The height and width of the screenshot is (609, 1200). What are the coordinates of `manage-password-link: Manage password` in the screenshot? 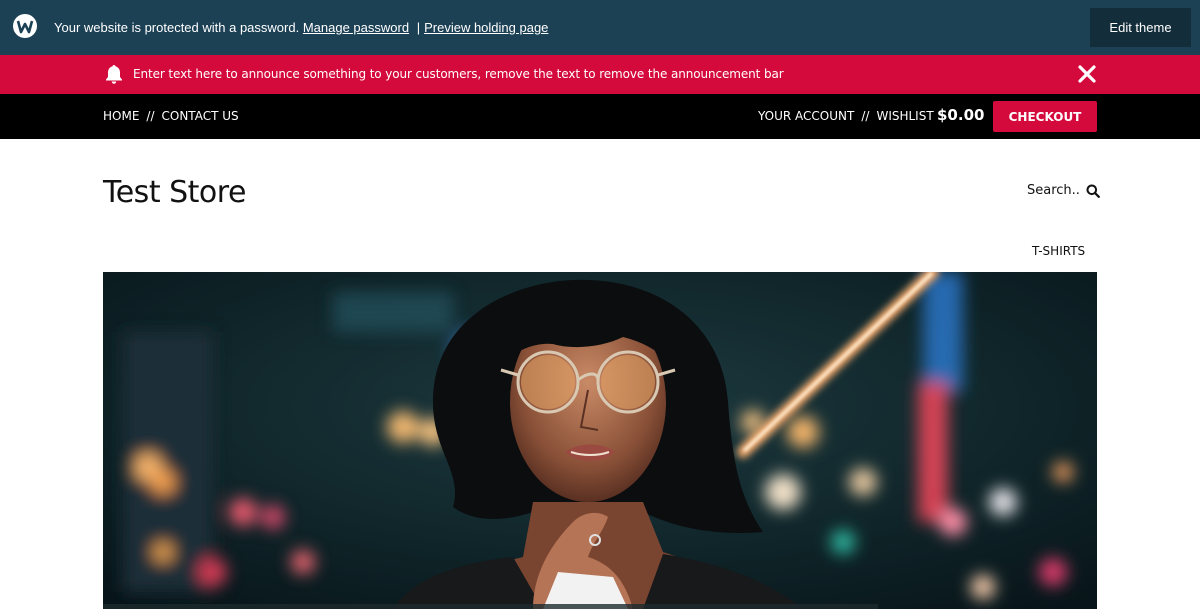 It's located at (356, 27).